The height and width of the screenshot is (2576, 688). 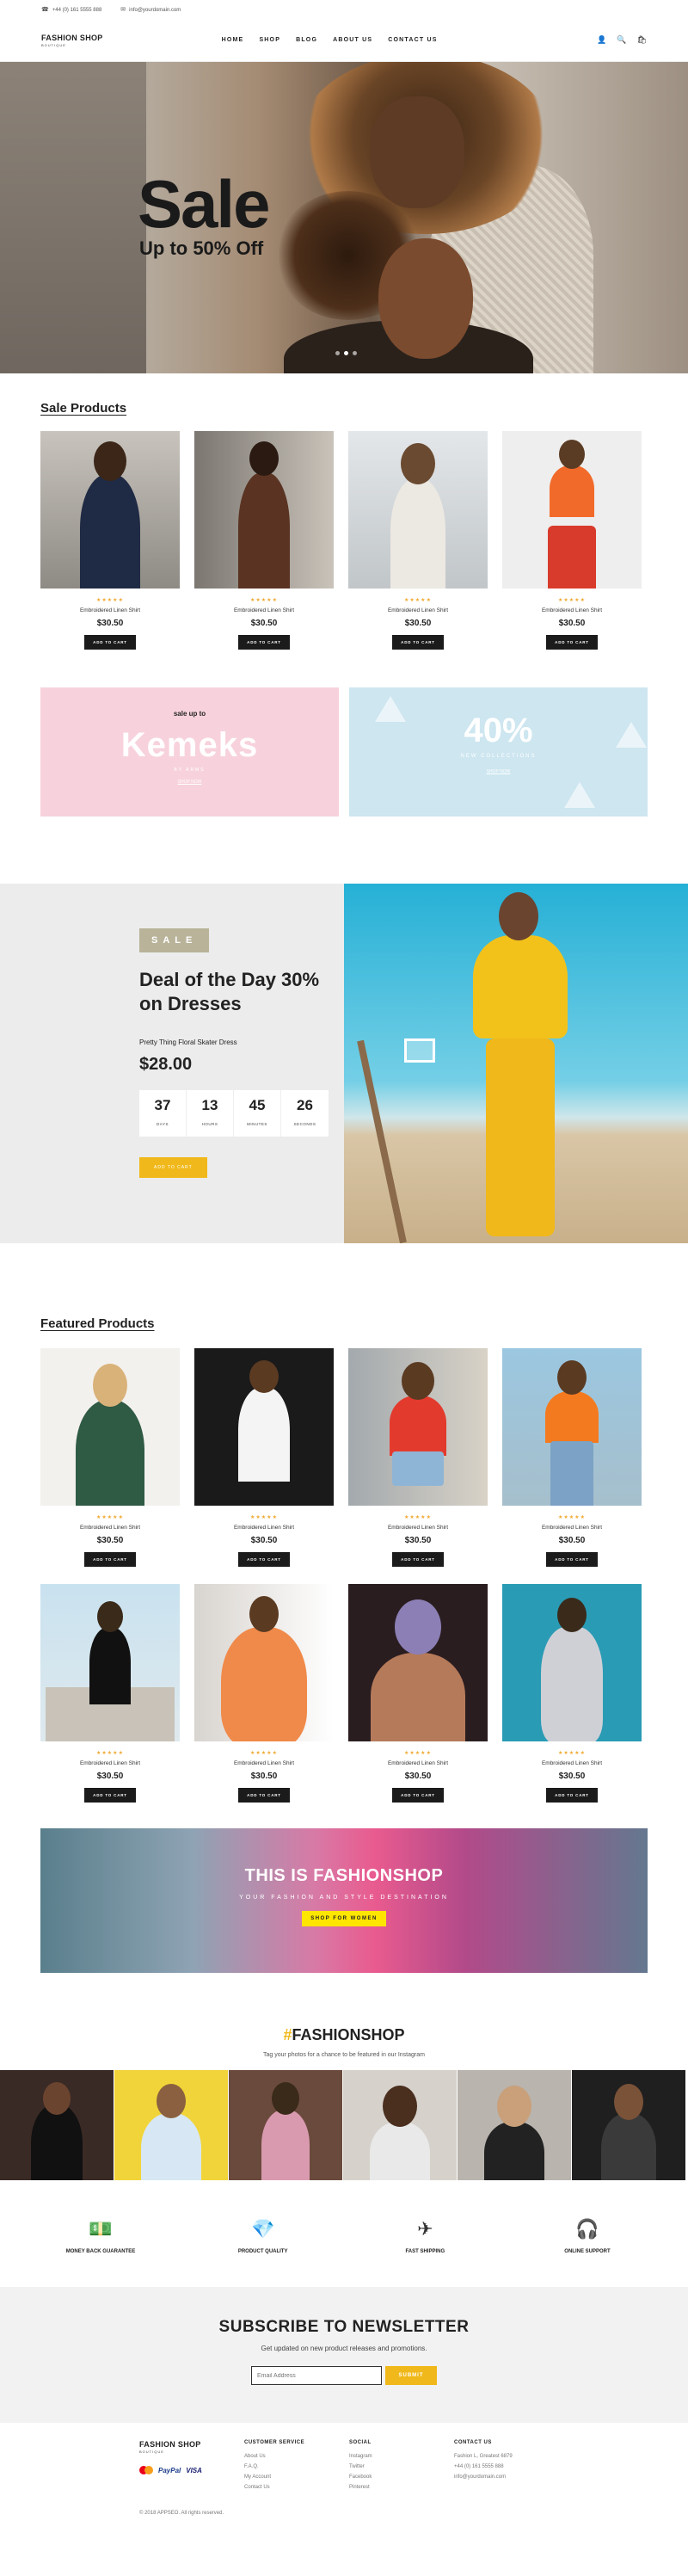 I want to click on shop-for-women-button: SHOP FOR WOMEN, so click(x=344, y=1919).